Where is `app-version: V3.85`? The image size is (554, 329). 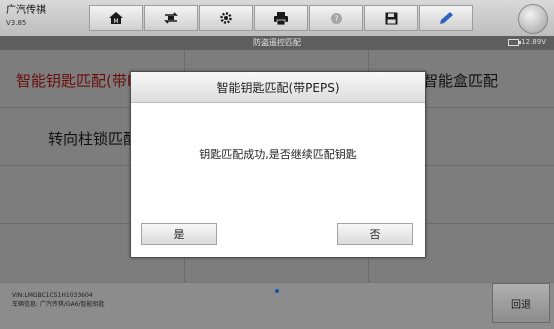
app-version: V3.85 is located at coordinates (16, 23).